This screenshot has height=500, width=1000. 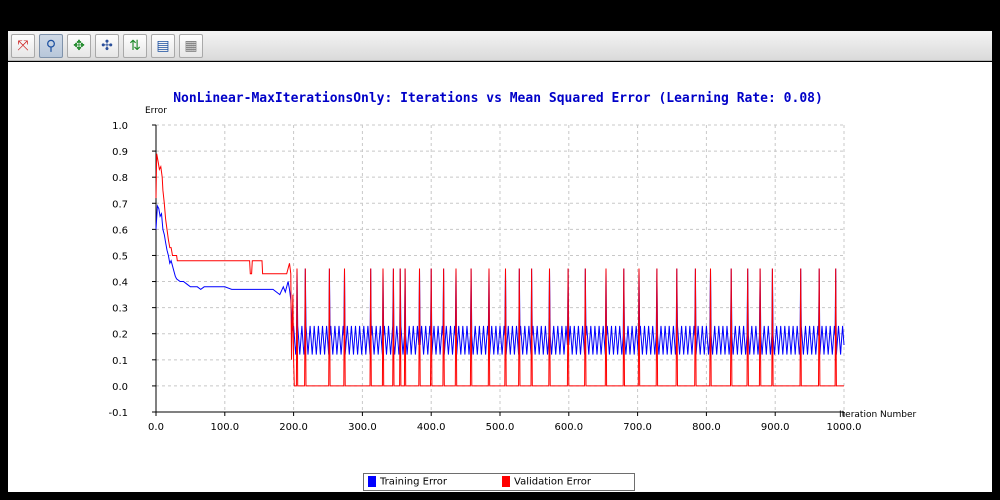 I want to click on legend-item-validation: Validation Error, so click(x=546, y=482).